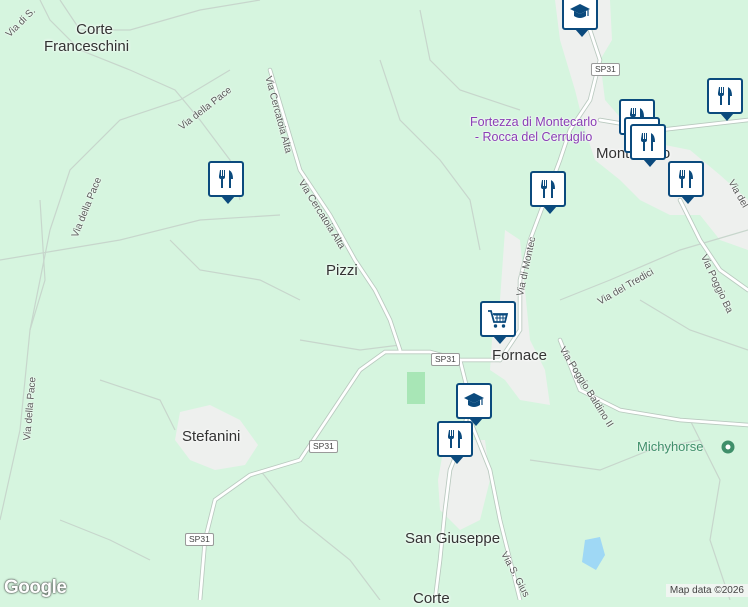  Describe the element at coordinates (453, 538) in the screenshot. I see `place-label-san-giuseppe: San Giuseppe` at that location.